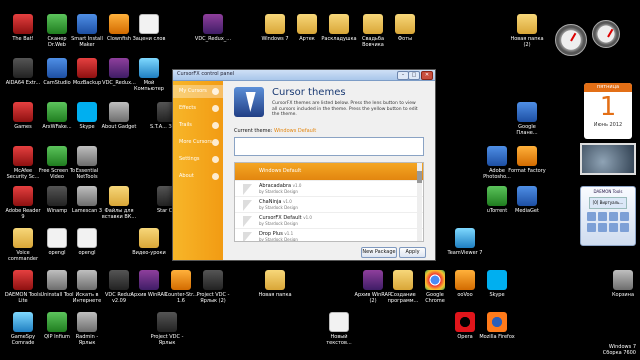  Describe the element at coordinates (149, 242) in the screenshot. I see `desktop-icon: Видео-уроки` at that location.